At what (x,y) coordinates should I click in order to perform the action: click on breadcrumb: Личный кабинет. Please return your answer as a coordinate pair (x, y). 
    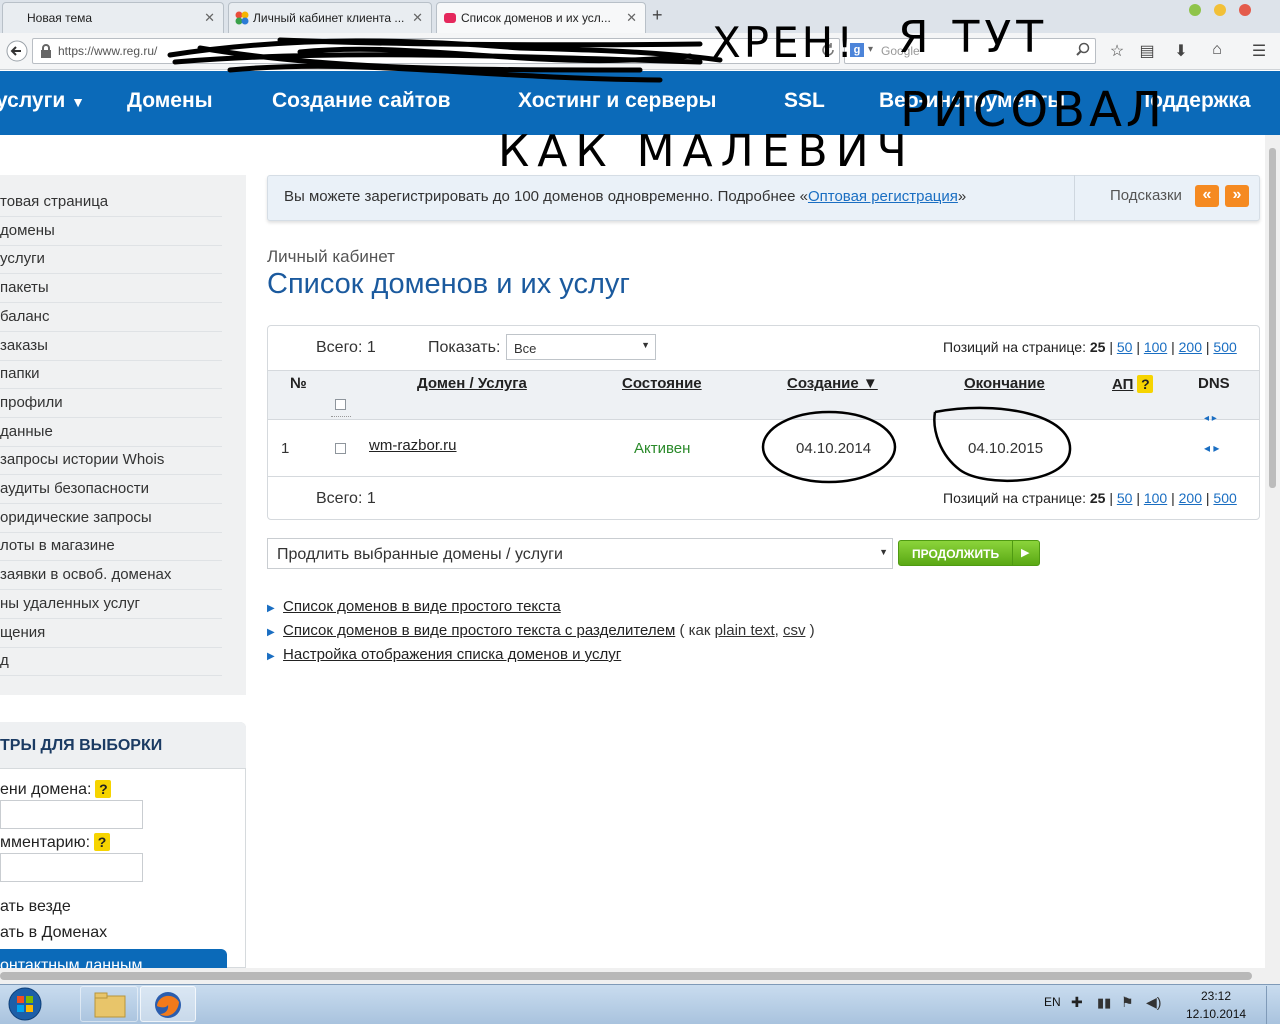
    Looking at the image, I should click on (331, 257).